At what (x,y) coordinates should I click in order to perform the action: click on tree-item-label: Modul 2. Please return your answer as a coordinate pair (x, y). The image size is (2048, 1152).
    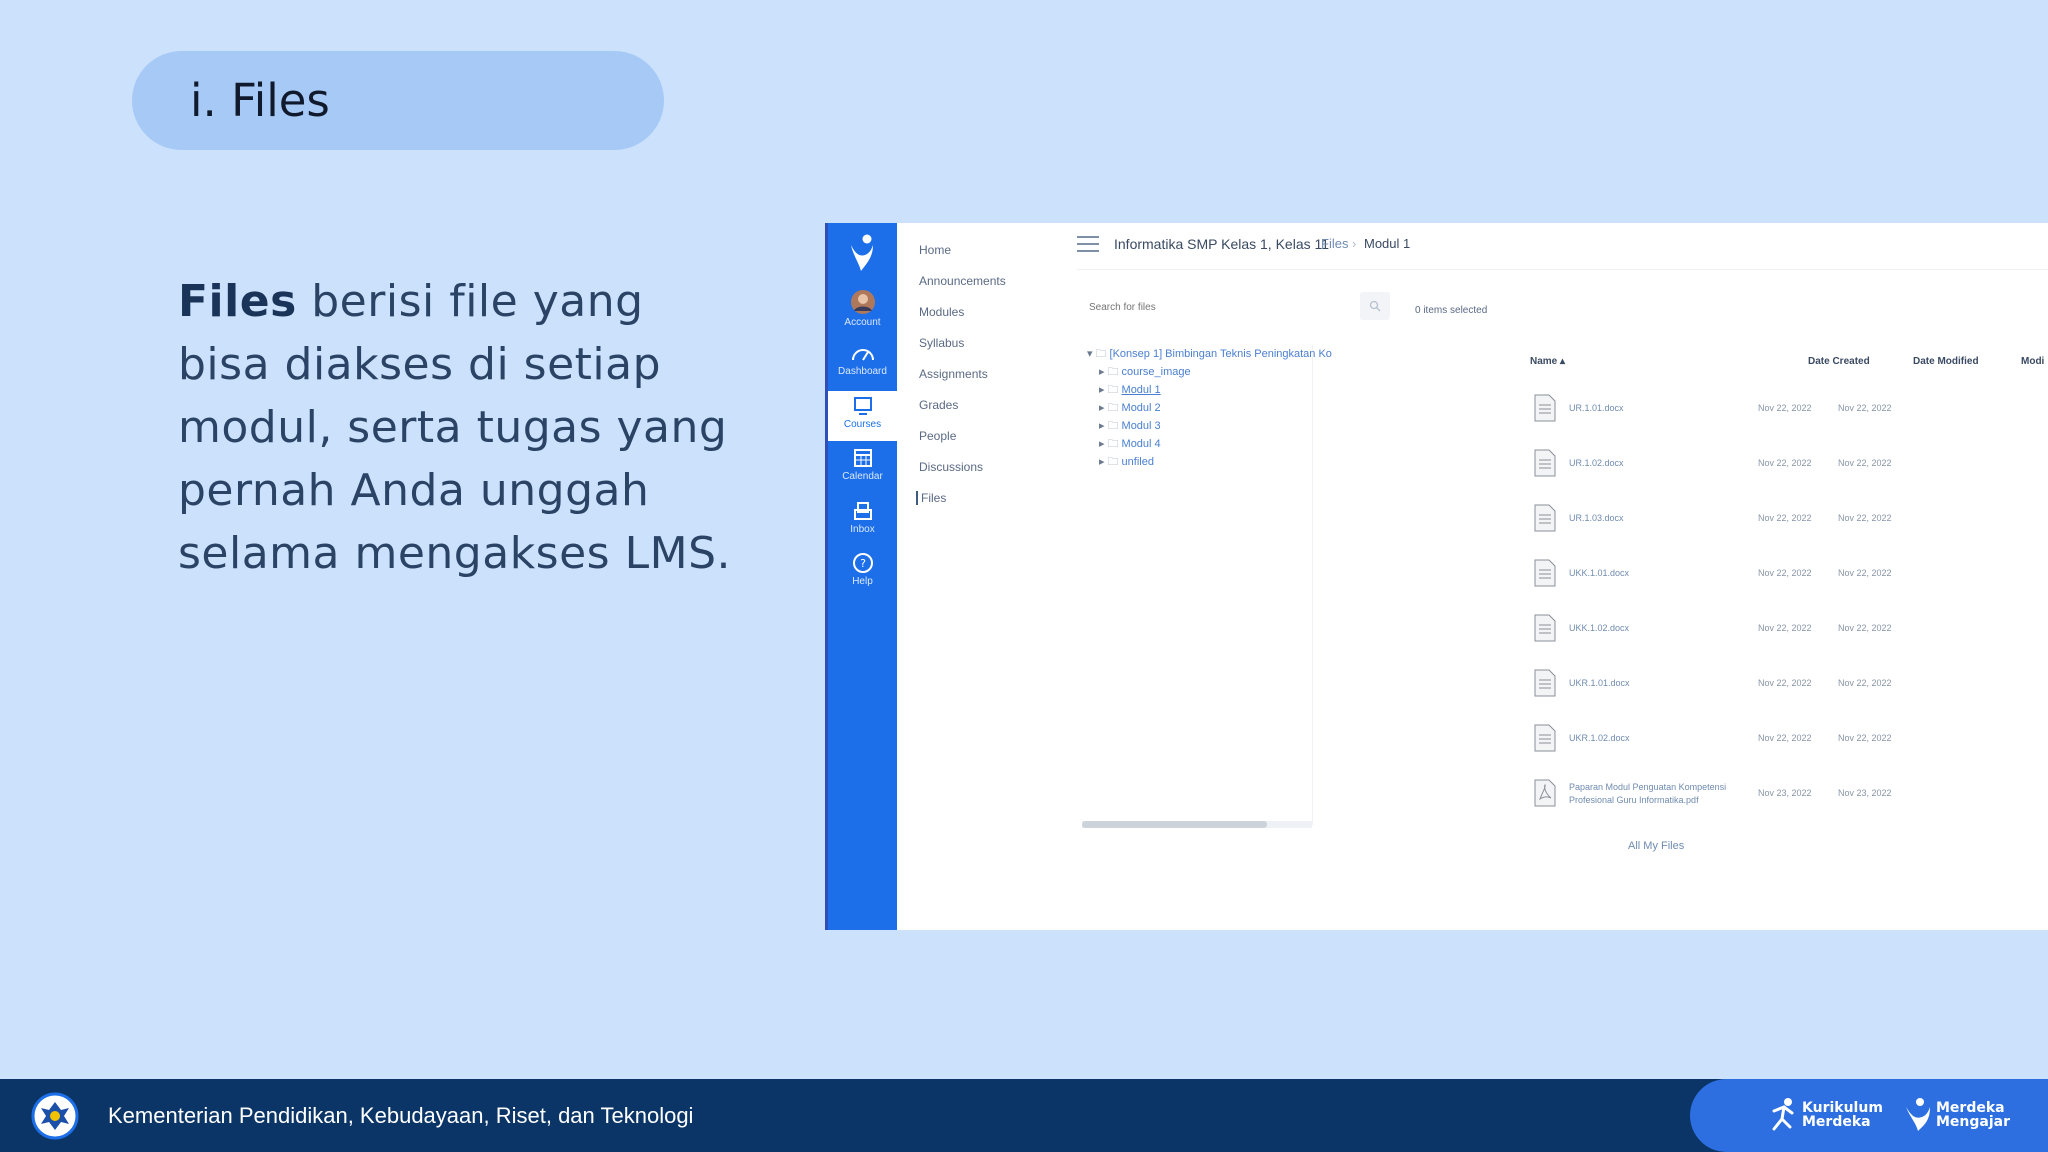
    Looking at the image, I should click on (1141, 408).